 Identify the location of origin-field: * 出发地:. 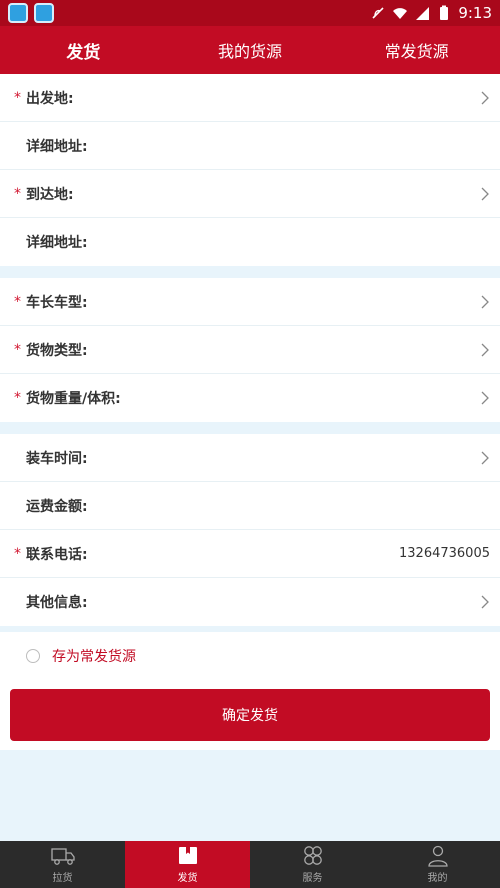
(250, 98).